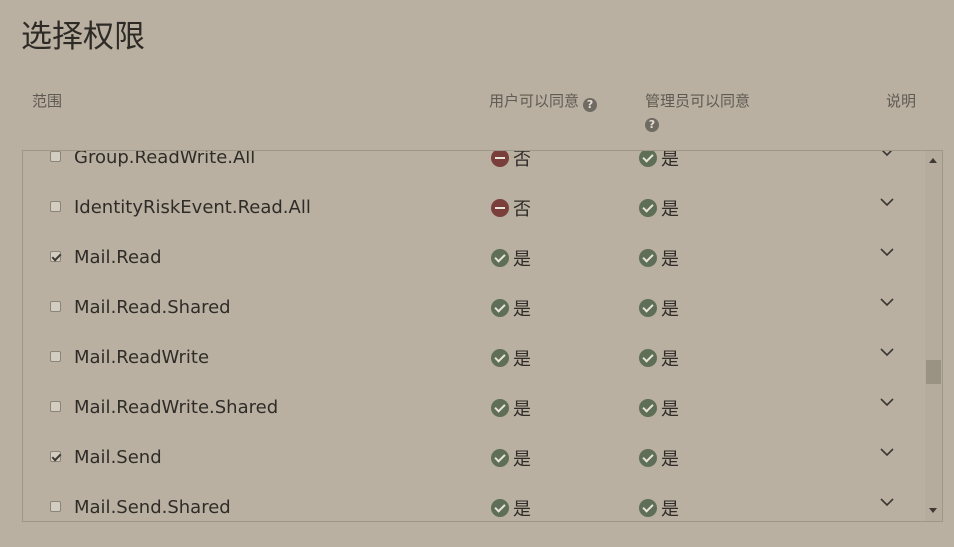 The width and height of the screenshot is (954, 547). What do you see at coordinates (473, 359) in the screenshot?
I see `permission-row: Mail.ReadWrite 是 是` at bounding box center [473, 359].